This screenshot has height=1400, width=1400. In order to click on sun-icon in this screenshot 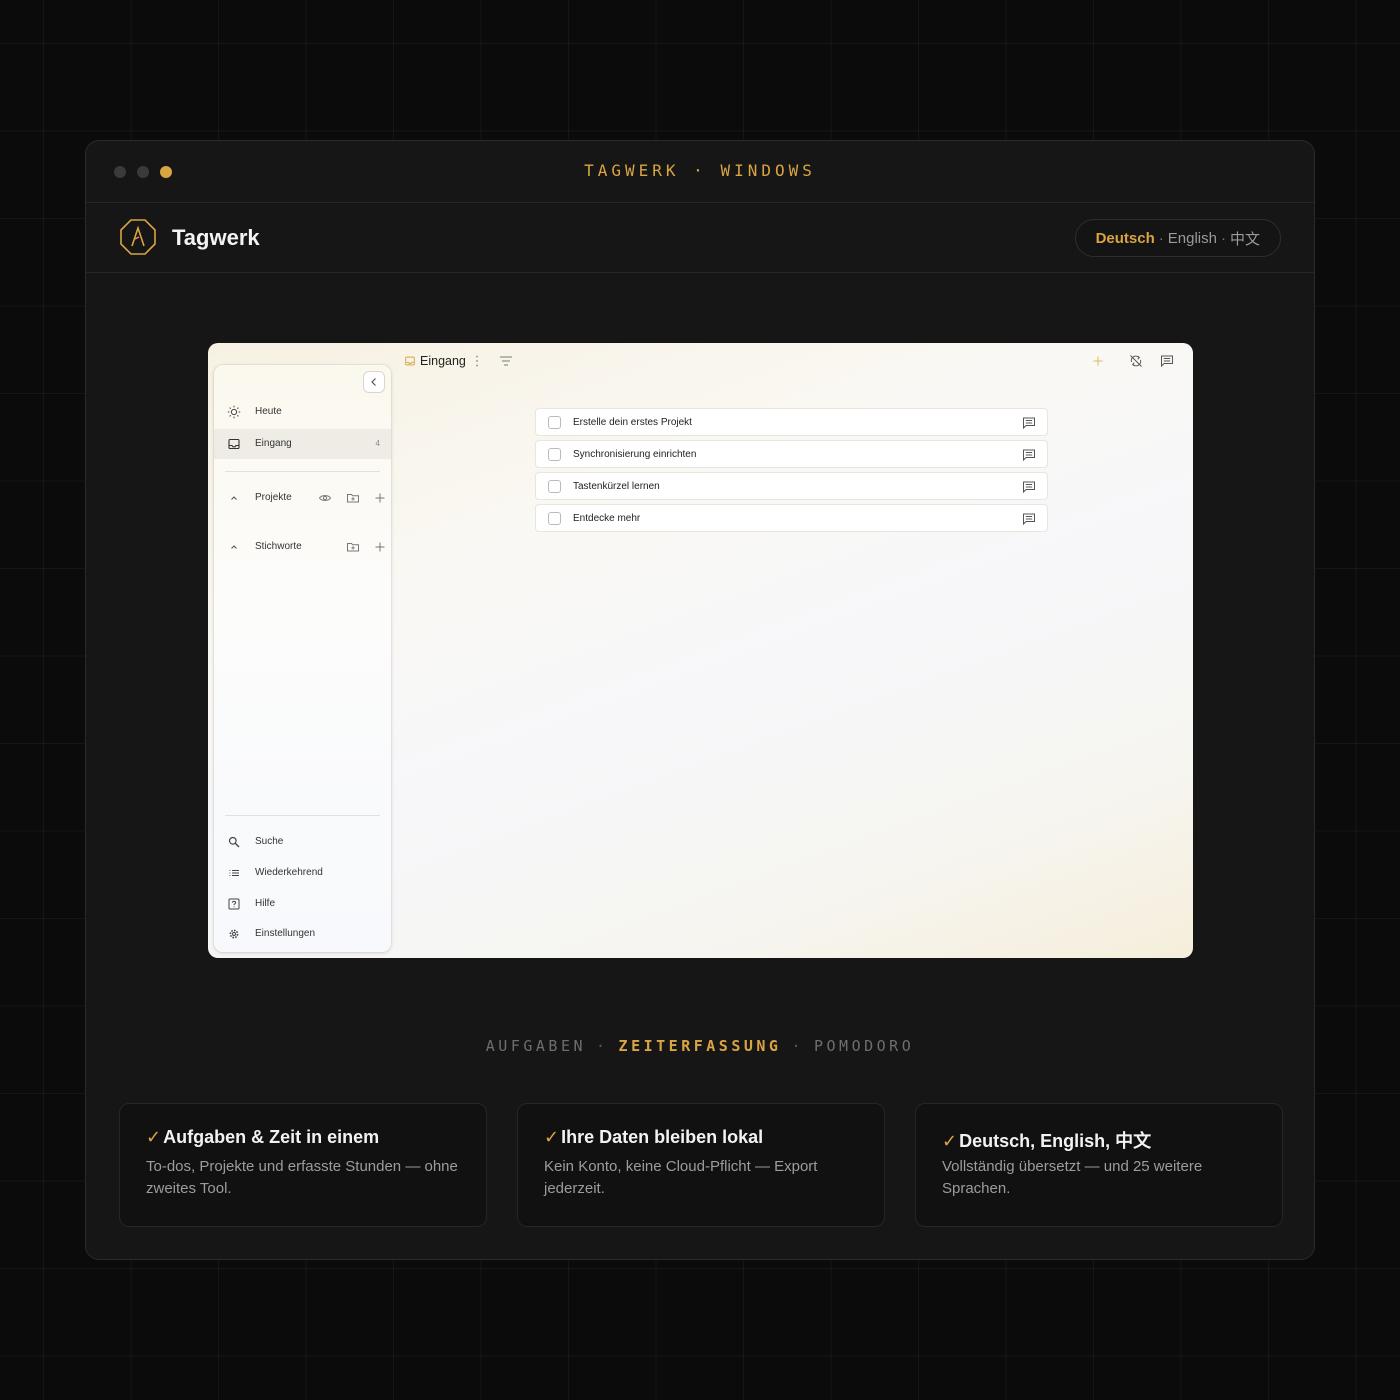, I will do `click(234, 412)`.